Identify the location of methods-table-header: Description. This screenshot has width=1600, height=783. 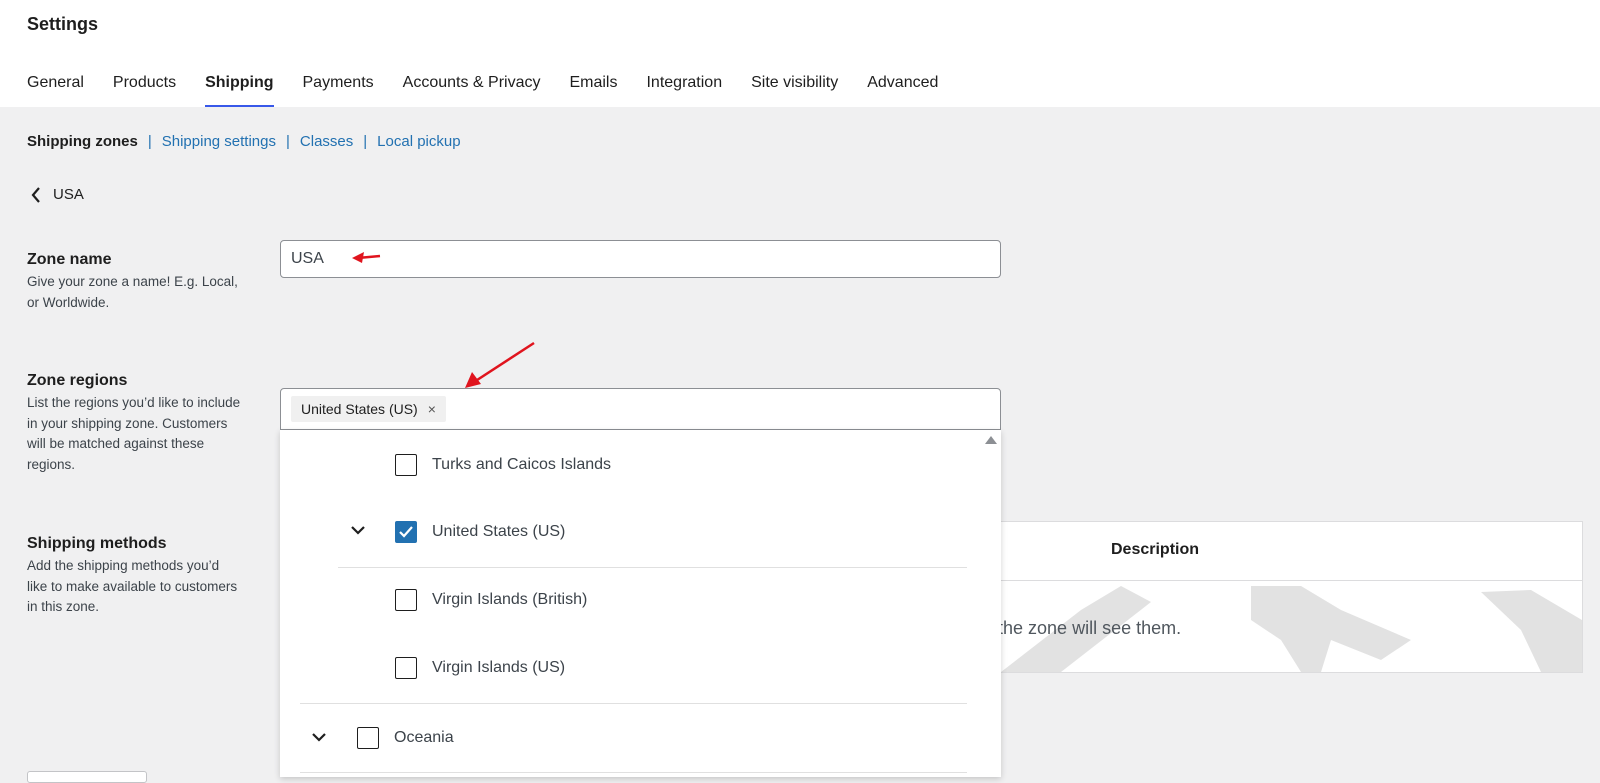
(1291, 551).